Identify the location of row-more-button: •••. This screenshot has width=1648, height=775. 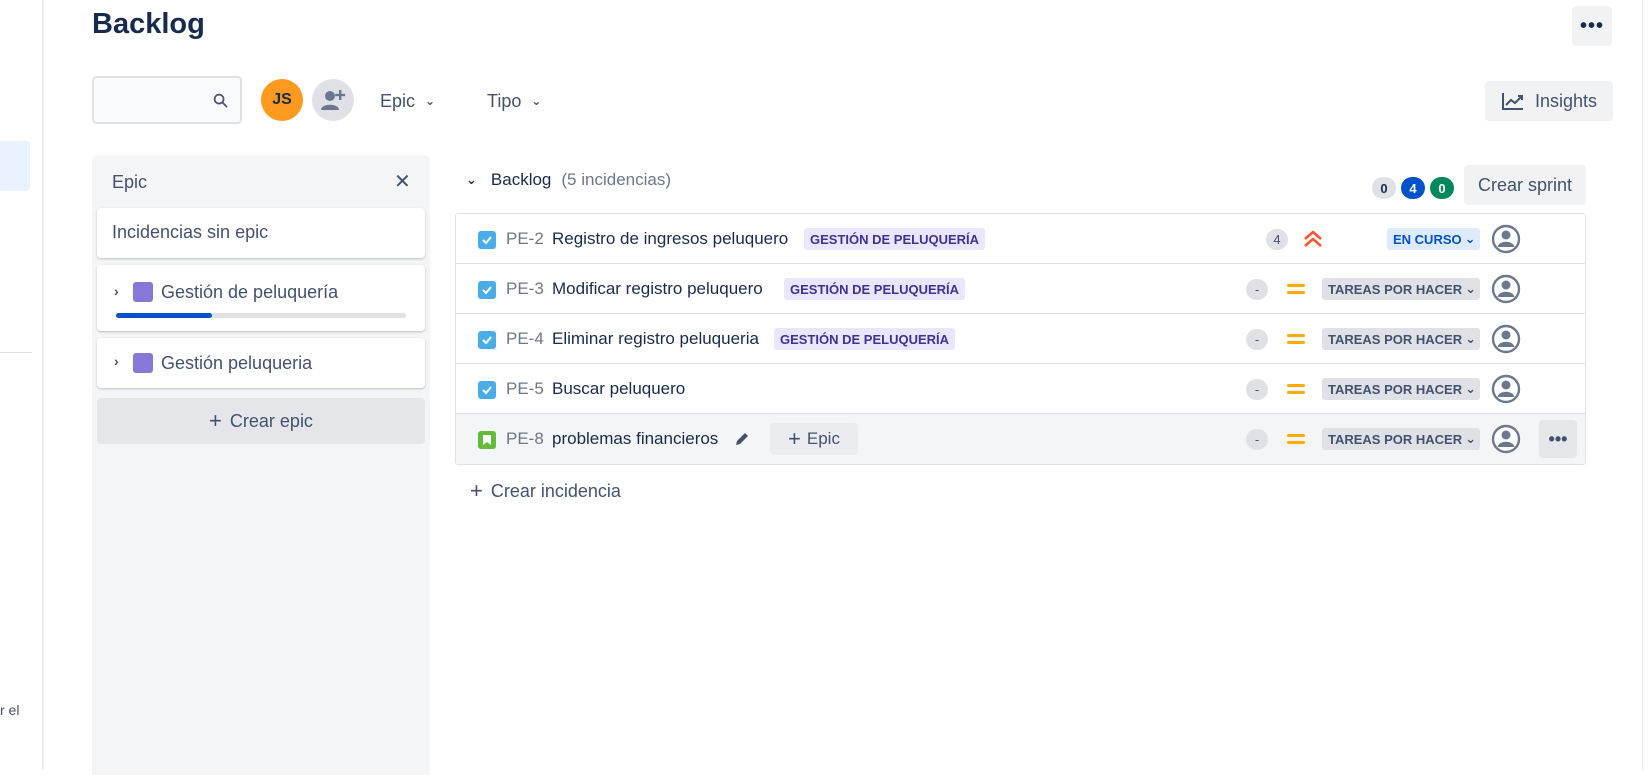
(1558, 439).